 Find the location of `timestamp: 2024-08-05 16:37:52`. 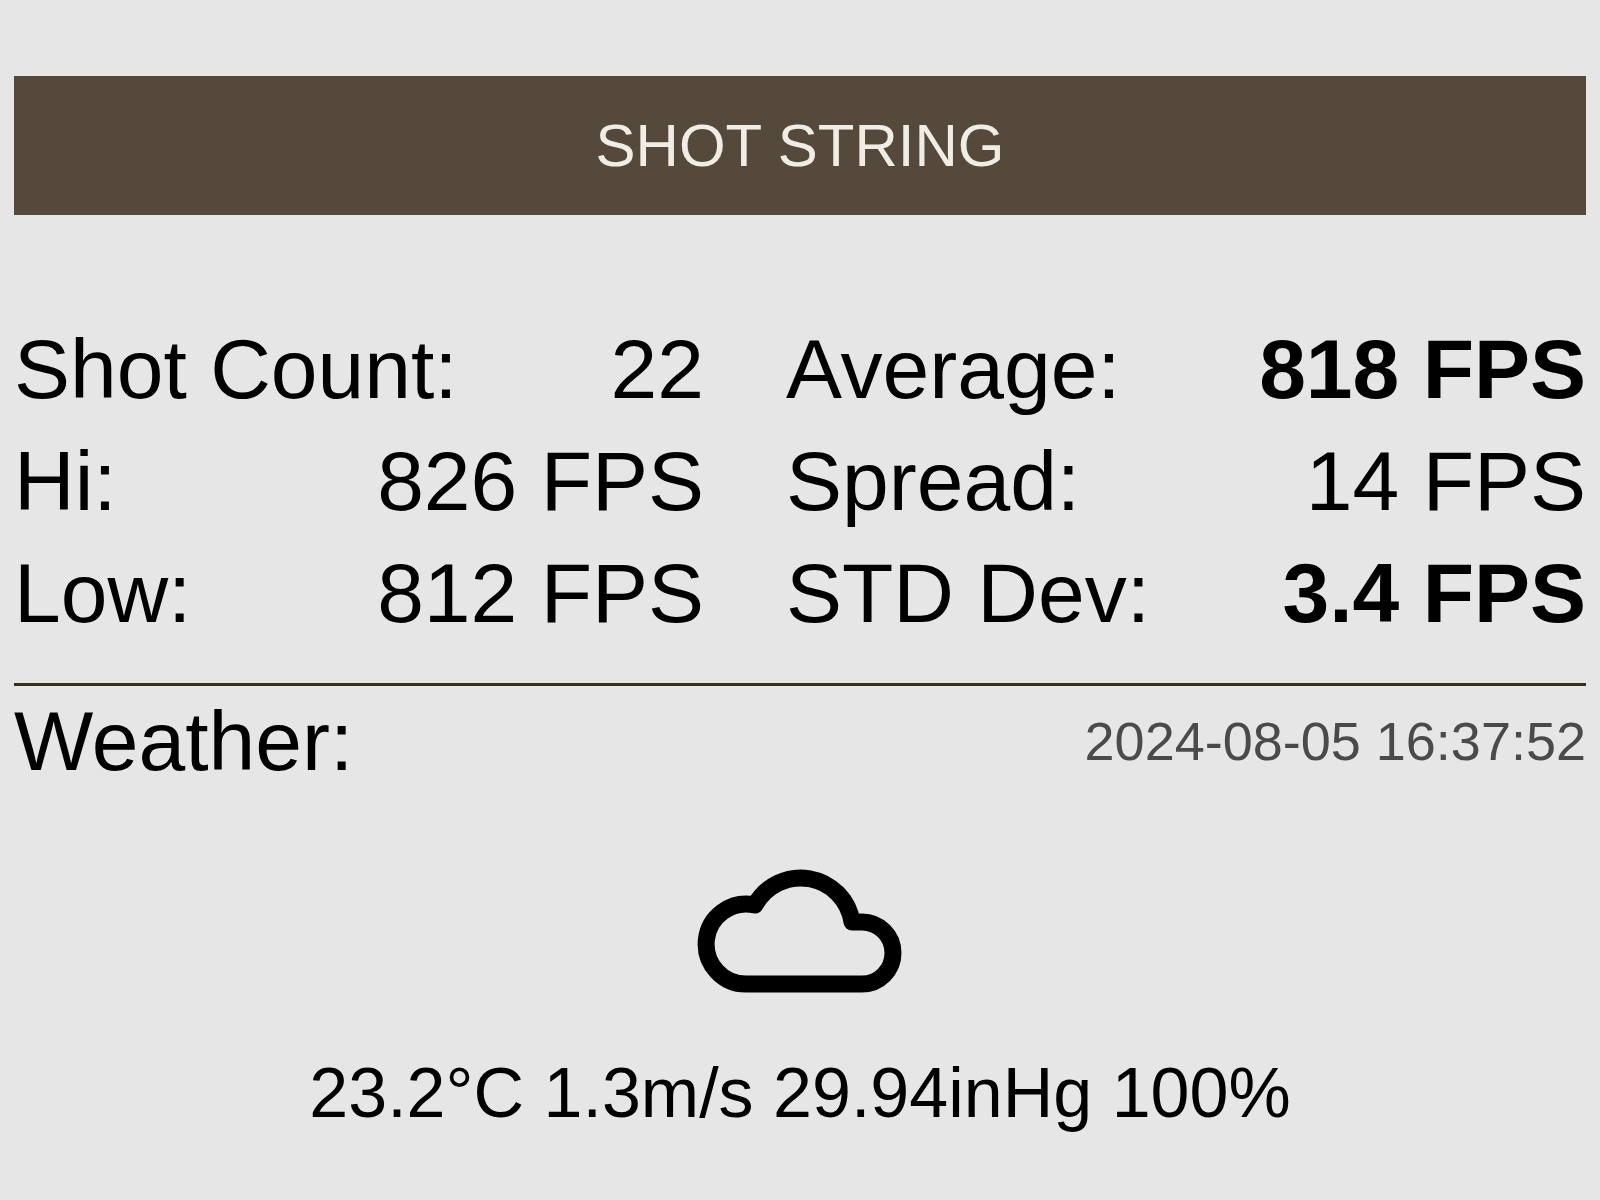

timestamp: 2024-08-05 16:37:52 is located at coordinates (1335, 741).